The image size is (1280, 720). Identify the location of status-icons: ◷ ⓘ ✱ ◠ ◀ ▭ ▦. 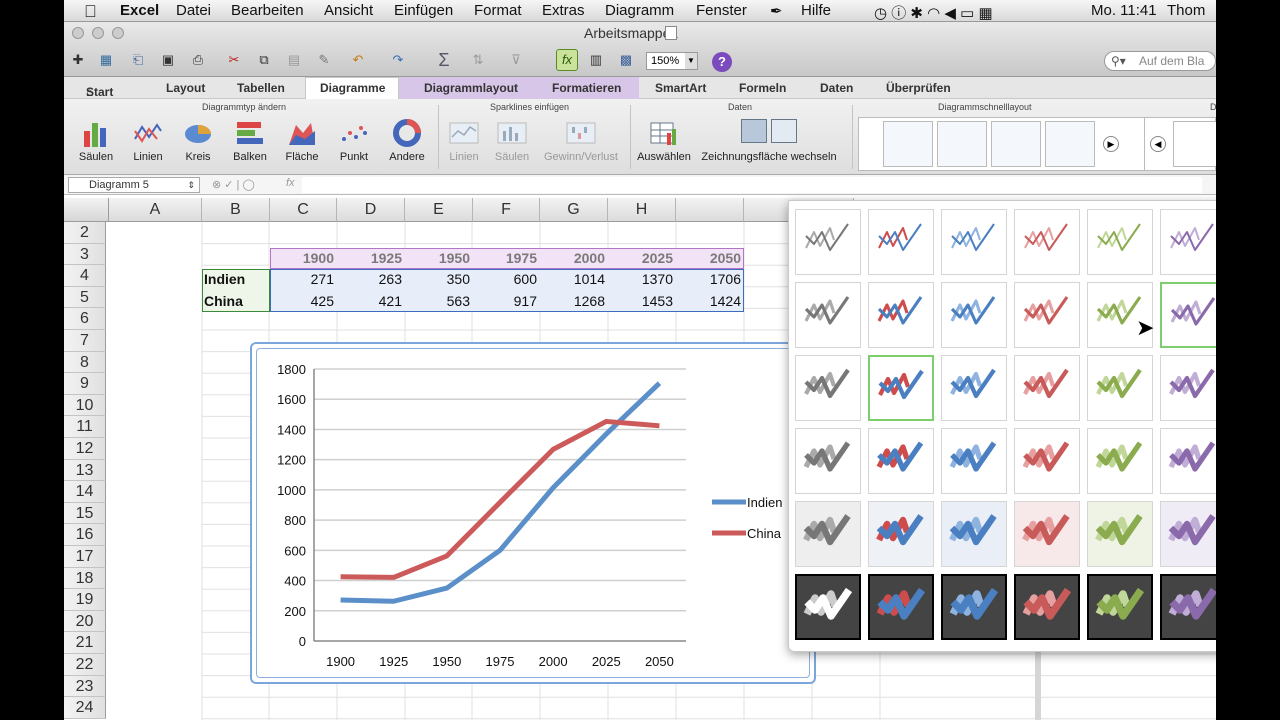
(933, 12).